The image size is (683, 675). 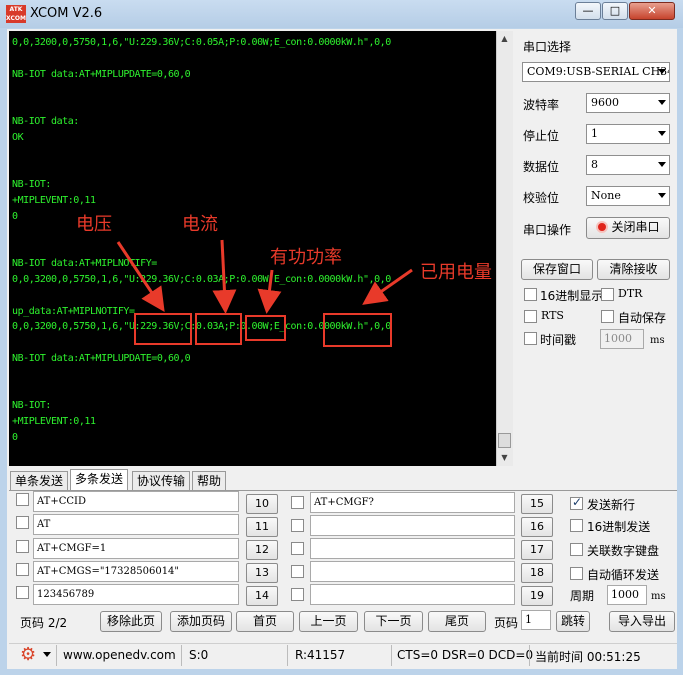 I want to click on prev-page-button: 上一页, so click(x=328, y=621).